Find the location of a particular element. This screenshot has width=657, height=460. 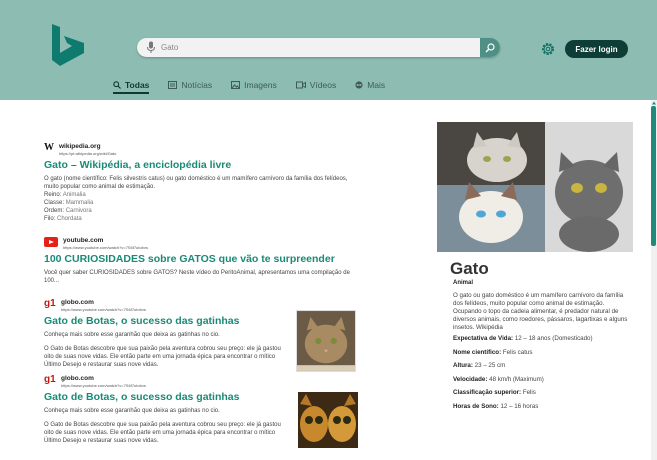

fact-key: Classificação superior: is located at coordinates (487, 392).